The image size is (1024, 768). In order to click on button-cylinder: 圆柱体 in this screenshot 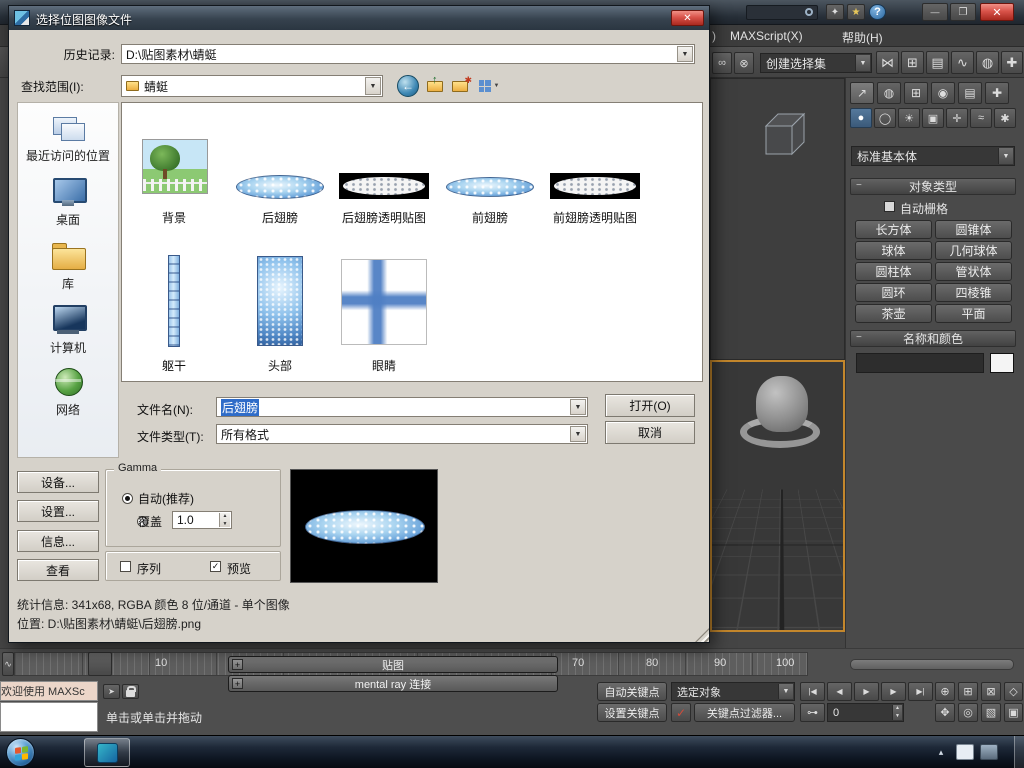, I will do `click(893, 271)`.